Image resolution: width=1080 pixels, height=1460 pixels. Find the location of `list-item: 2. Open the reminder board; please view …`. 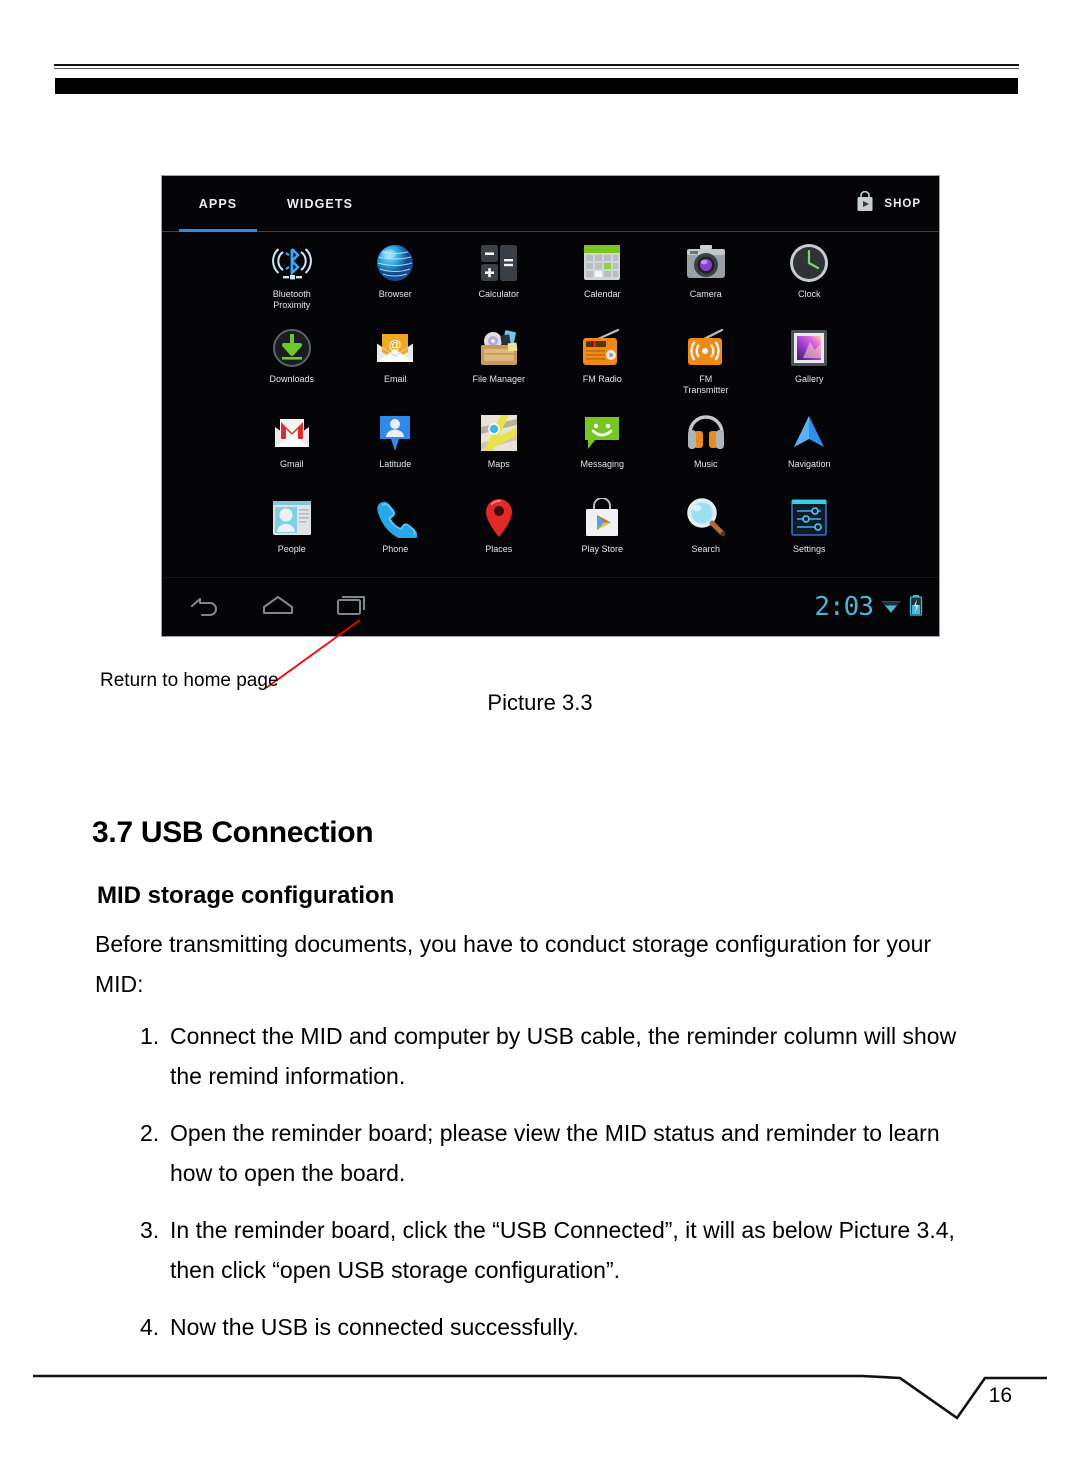

list-item: 2. Open the reminder board; please view … is located at coordinates (550, 1153).